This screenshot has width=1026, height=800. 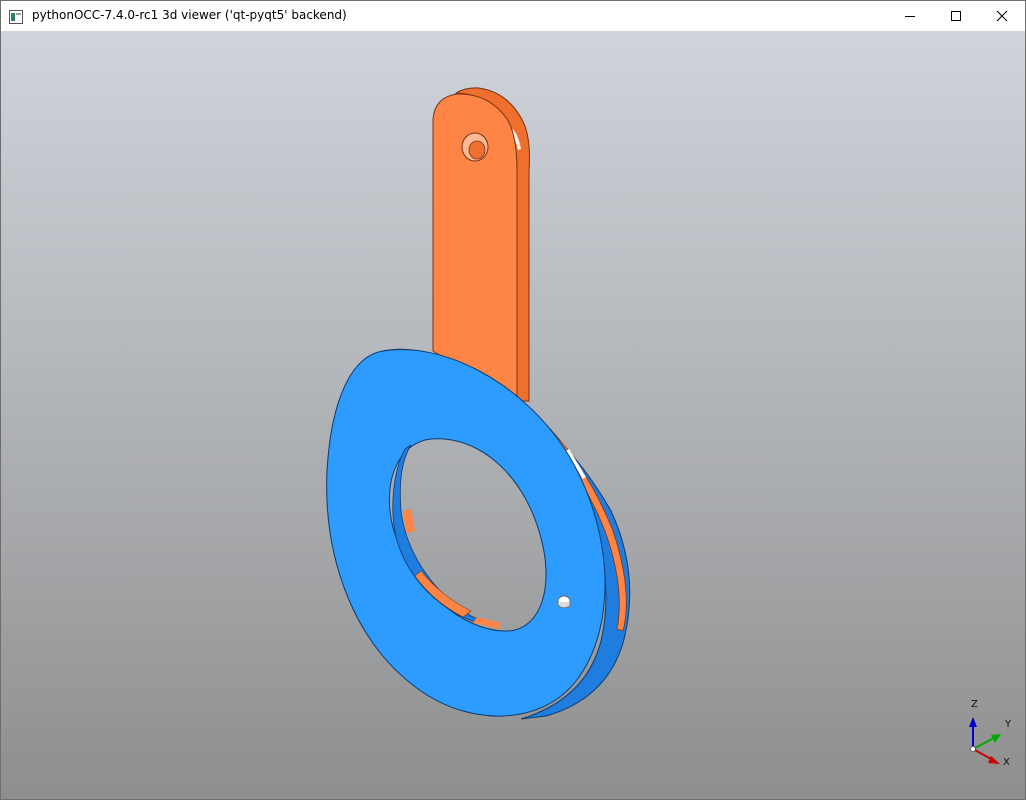 I want to click on maximize-button, so click(x=956, y=16).